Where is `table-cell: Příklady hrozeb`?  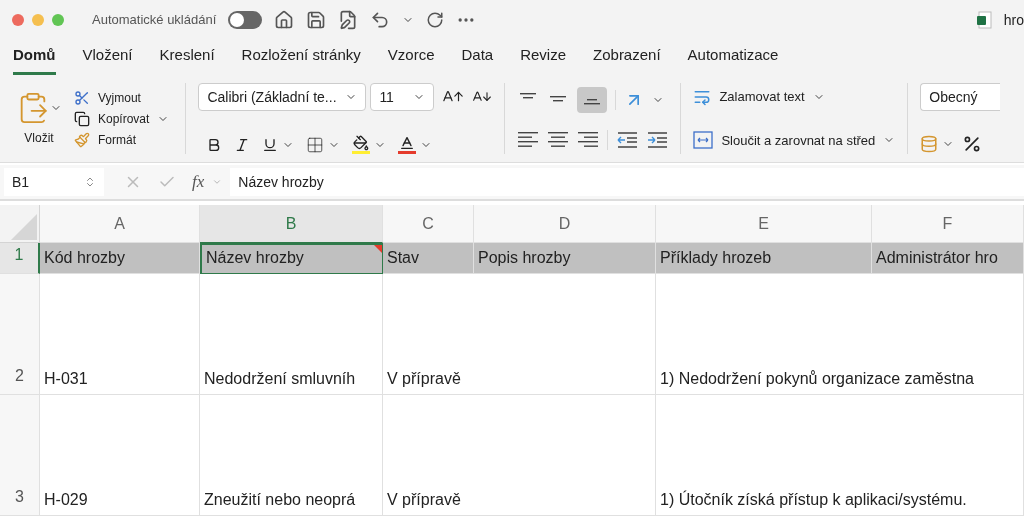 table-cell: Příklady hrozeb is located at coordinates (764, 258).